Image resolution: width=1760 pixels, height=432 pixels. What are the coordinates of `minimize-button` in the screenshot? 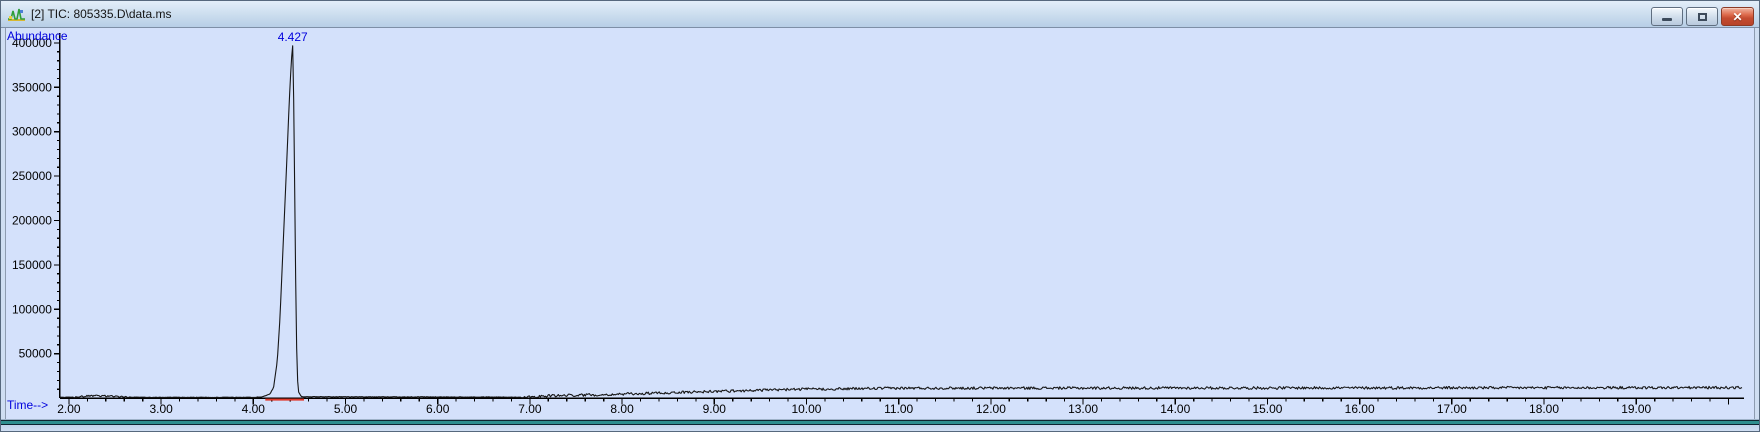 It's located at (1667, 16).